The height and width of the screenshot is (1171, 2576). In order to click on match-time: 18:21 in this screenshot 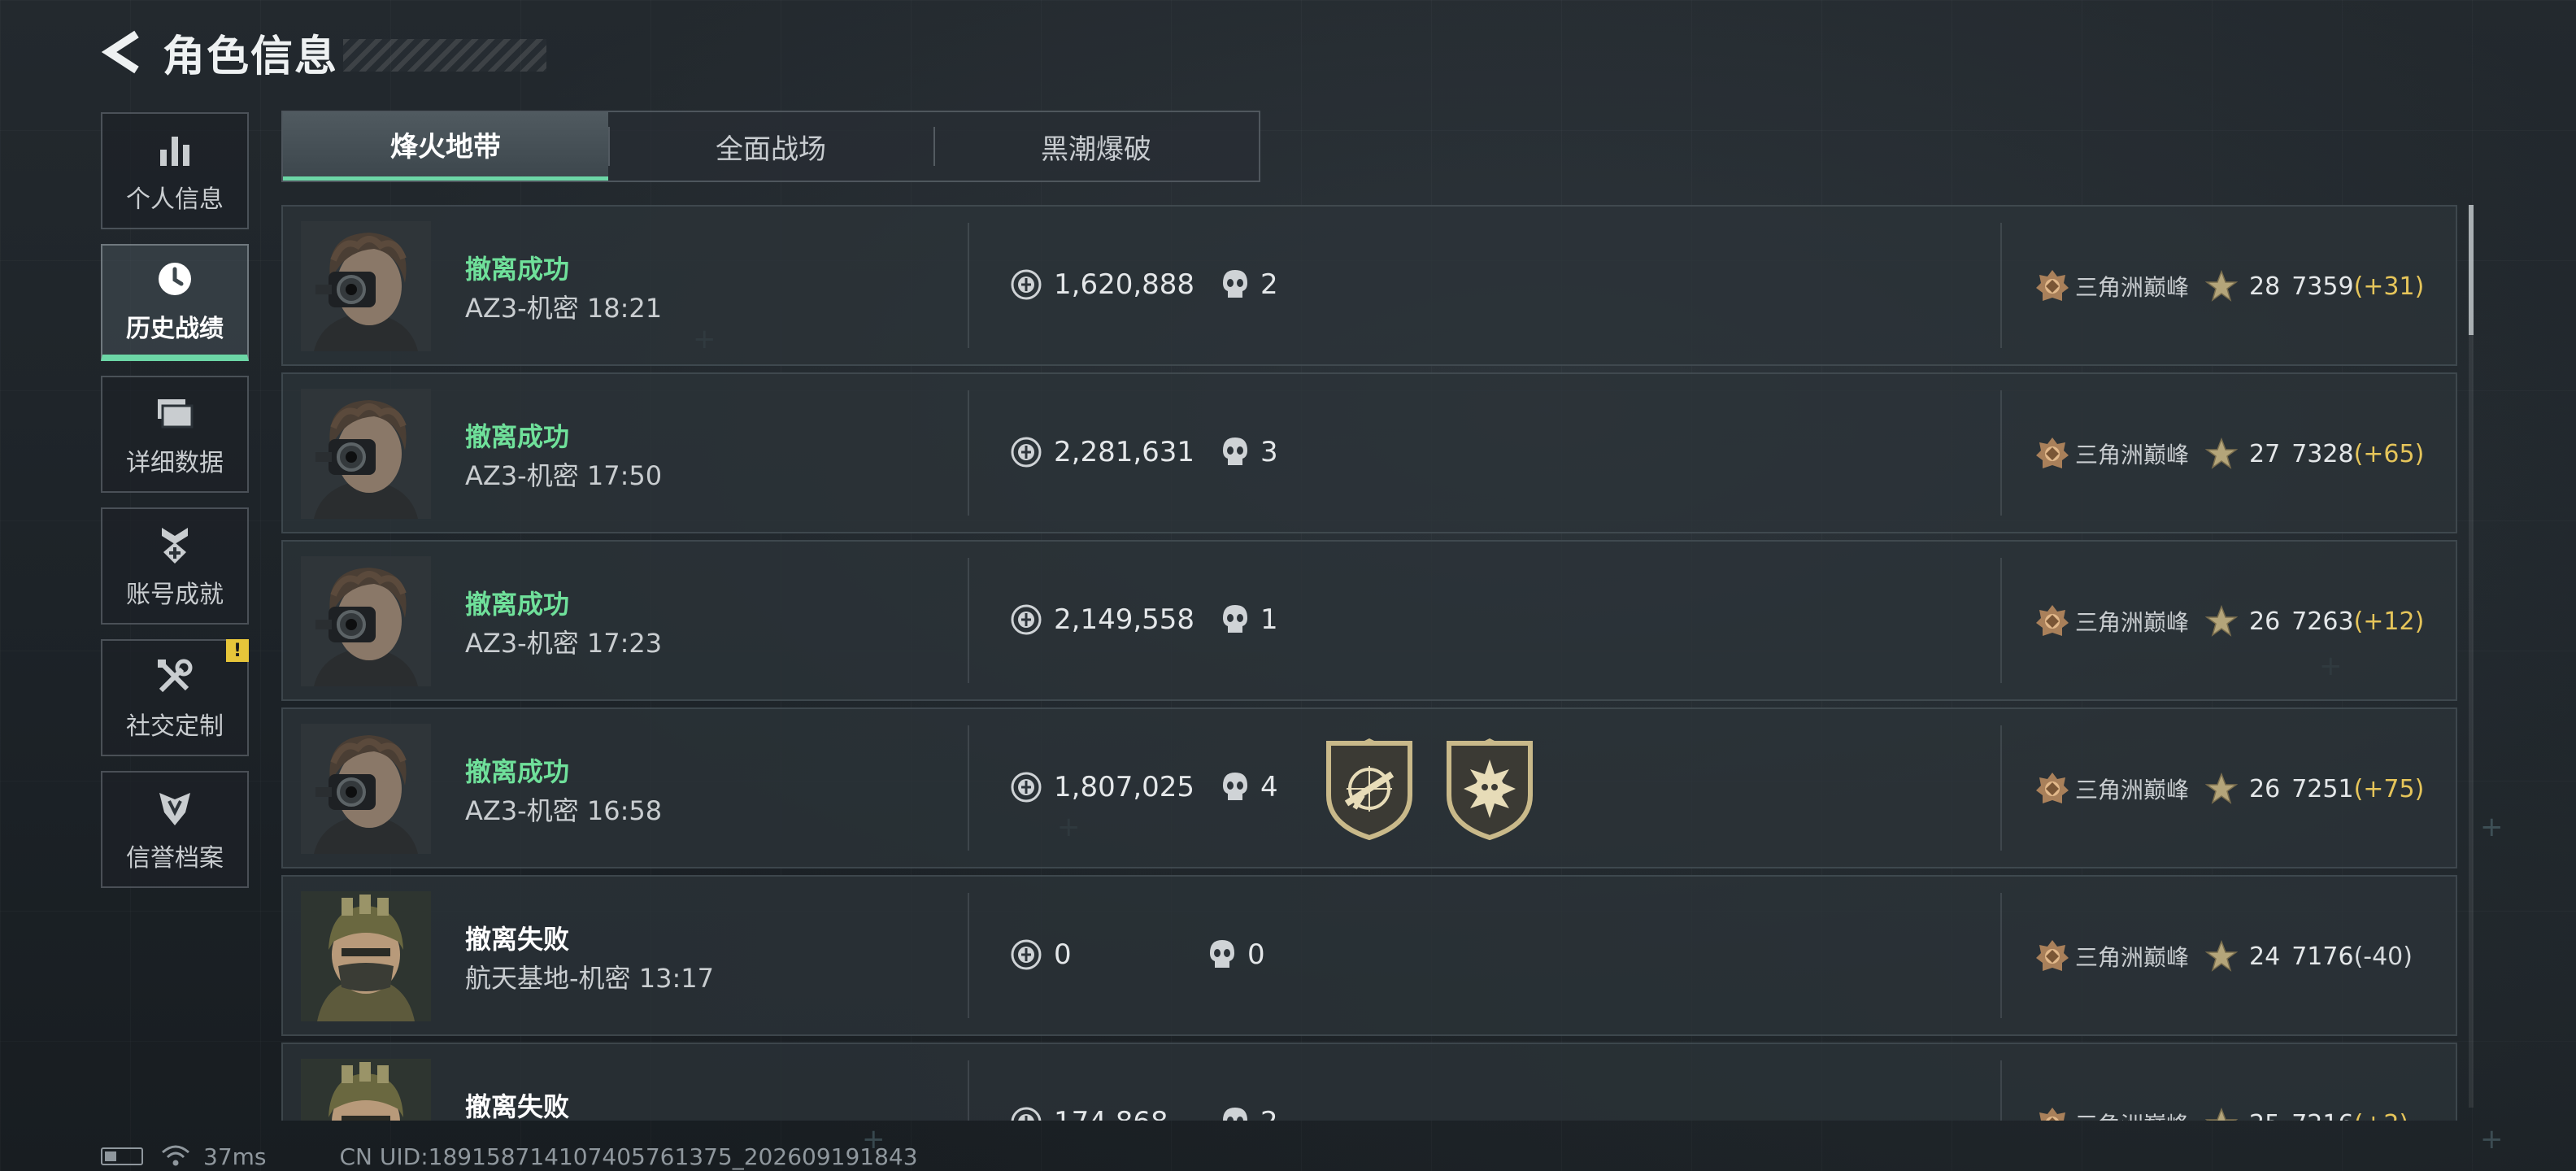, I will do `click(625, 308)`.